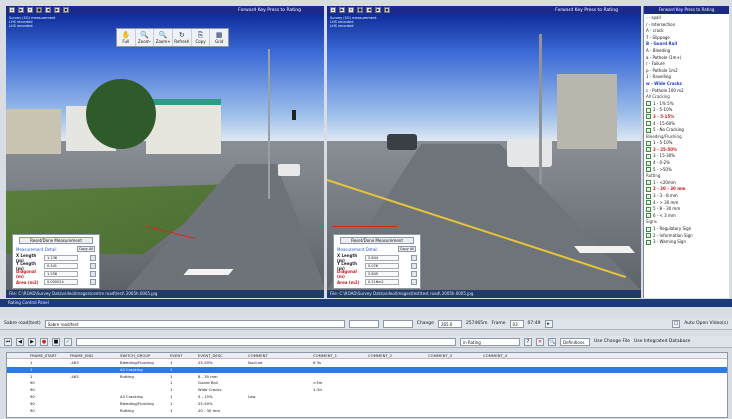 Image resolution: width=732 pixels, height=419 pixels. I want to click on step-forward-icon: ▶, so click(57, 10).